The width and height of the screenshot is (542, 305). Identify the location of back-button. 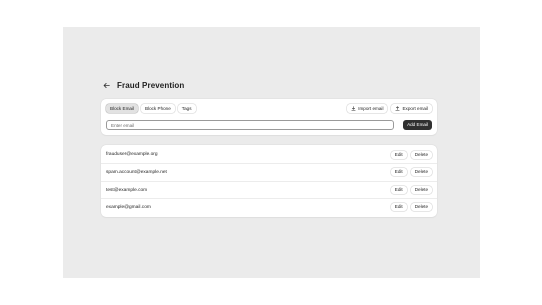
(106, 85).